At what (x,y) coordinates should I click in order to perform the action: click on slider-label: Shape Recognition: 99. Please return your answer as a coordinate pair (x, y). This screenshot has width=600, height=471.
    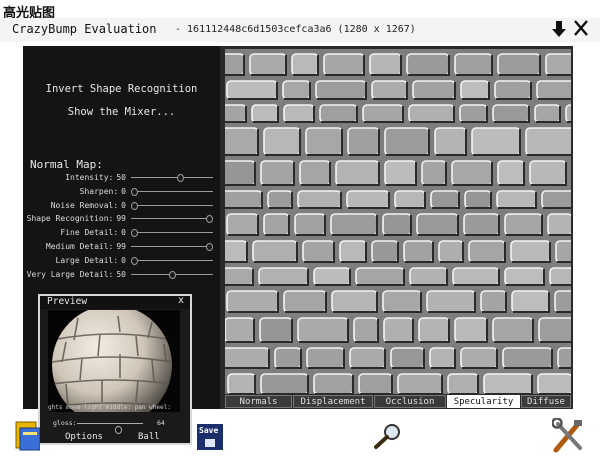
    Looking at the image, I should click on (76, 218).